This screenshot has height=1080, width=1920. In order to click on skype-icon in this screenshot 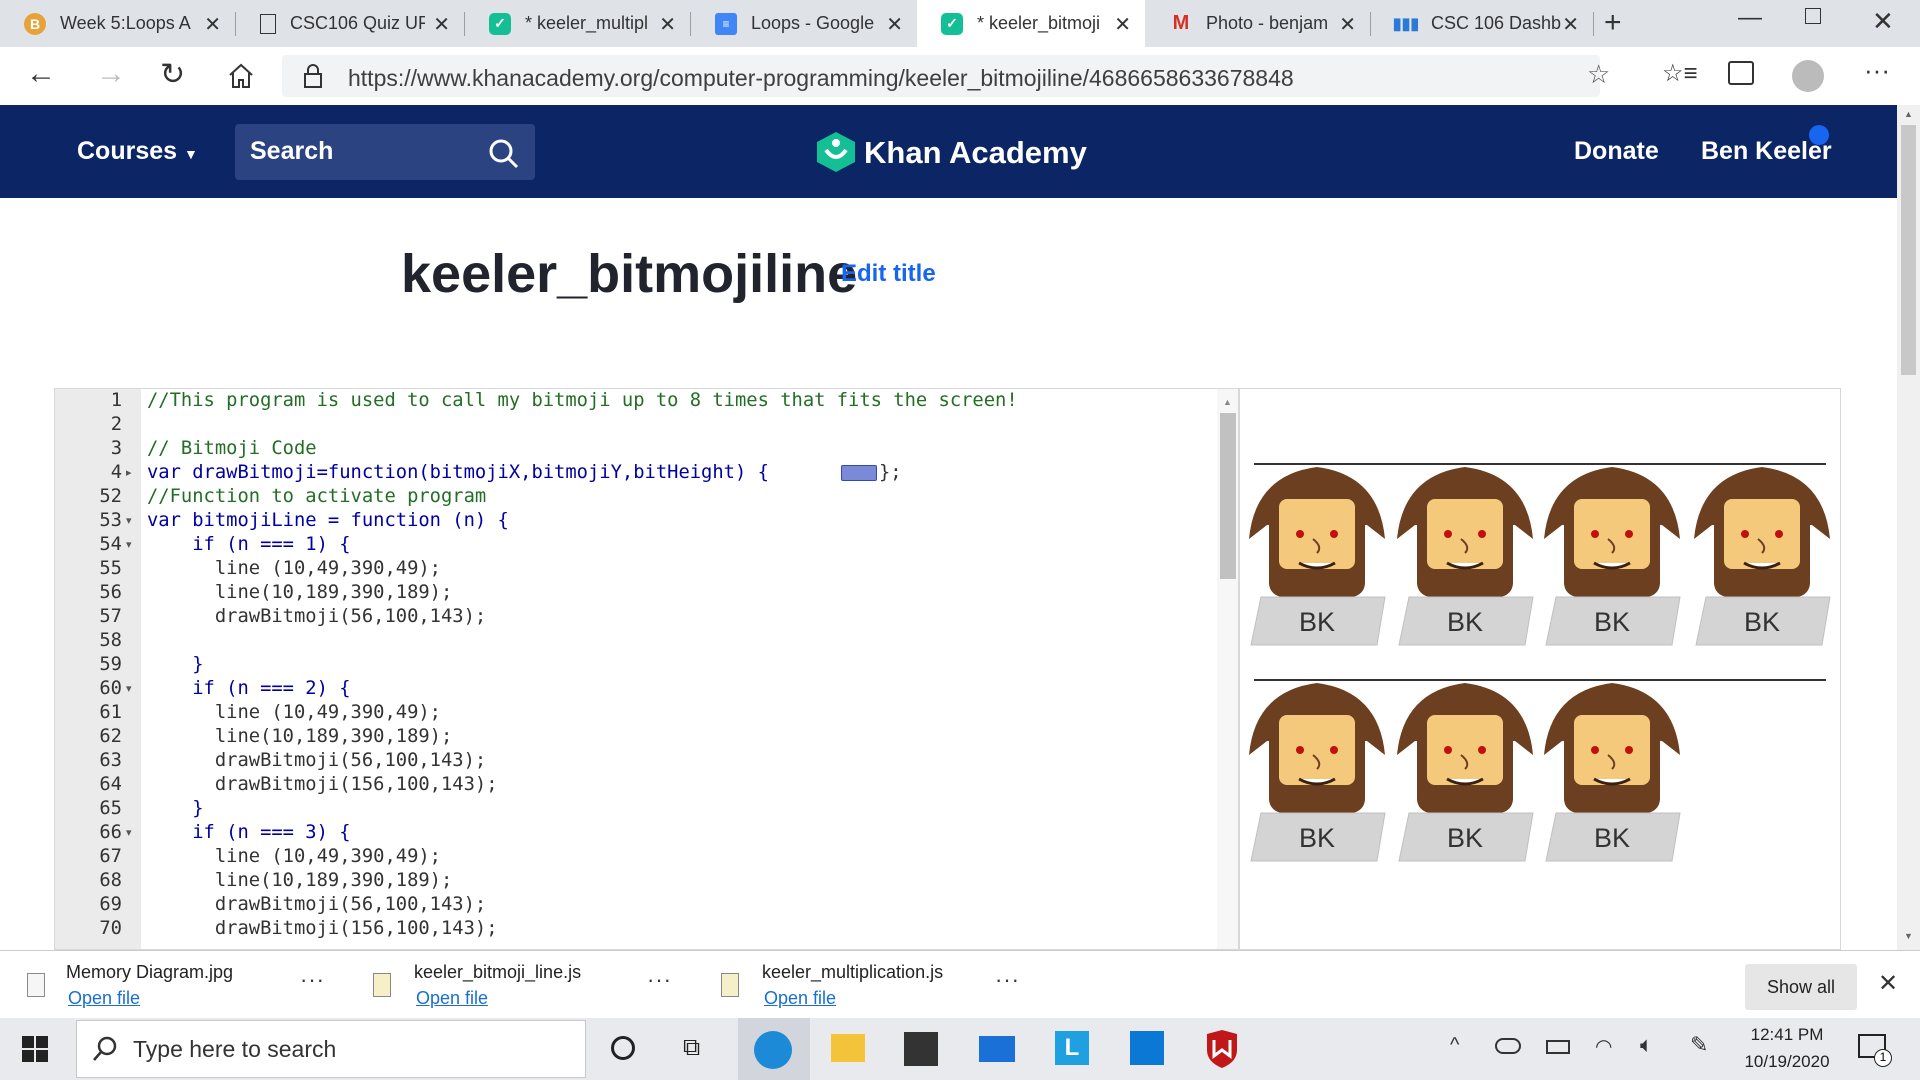, I will do `click(1147, 1048)`.